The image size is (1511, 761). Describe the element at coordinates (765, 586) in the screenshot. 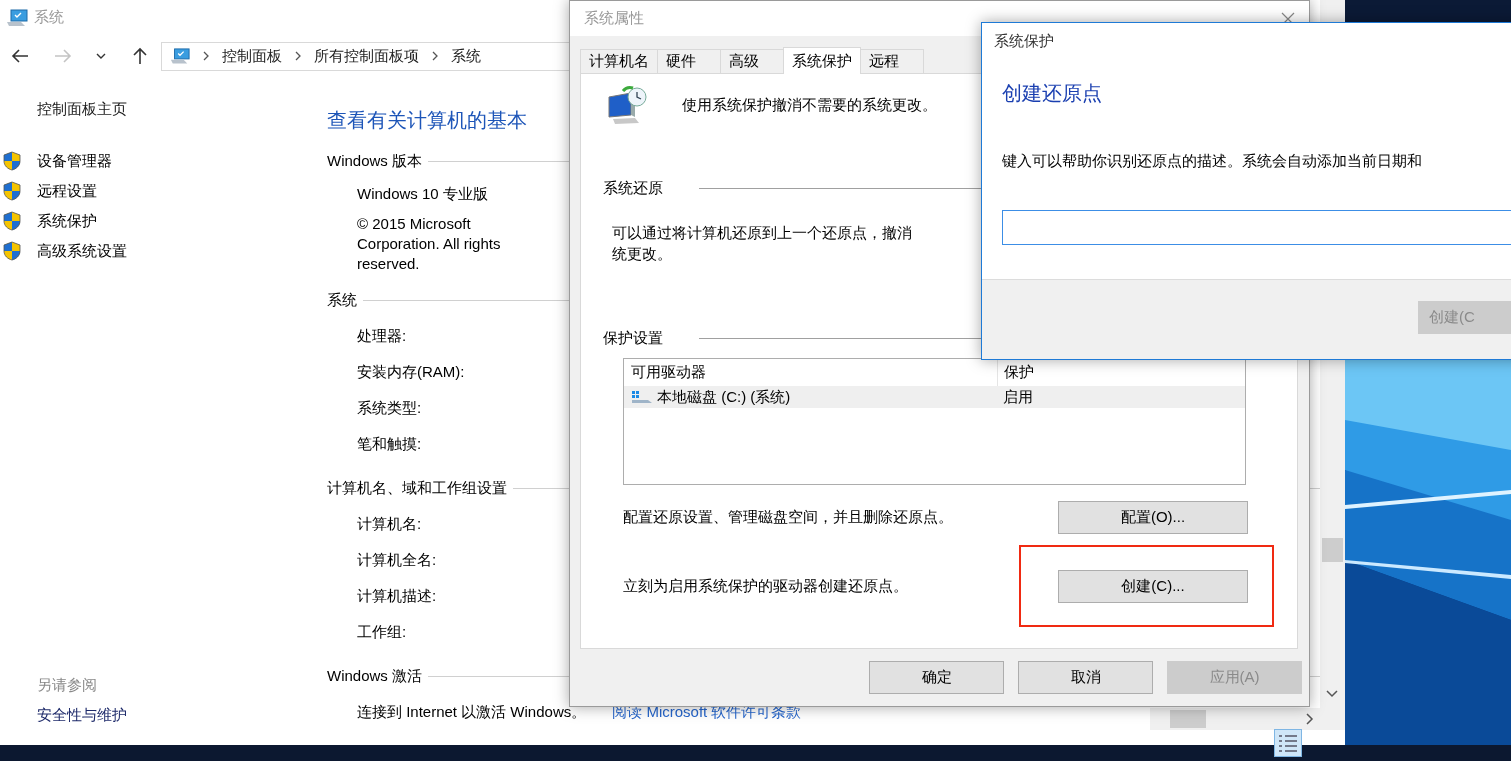

I see `create-text: 立刻为启用系统保护的驱动器创建还原点。` at that location.